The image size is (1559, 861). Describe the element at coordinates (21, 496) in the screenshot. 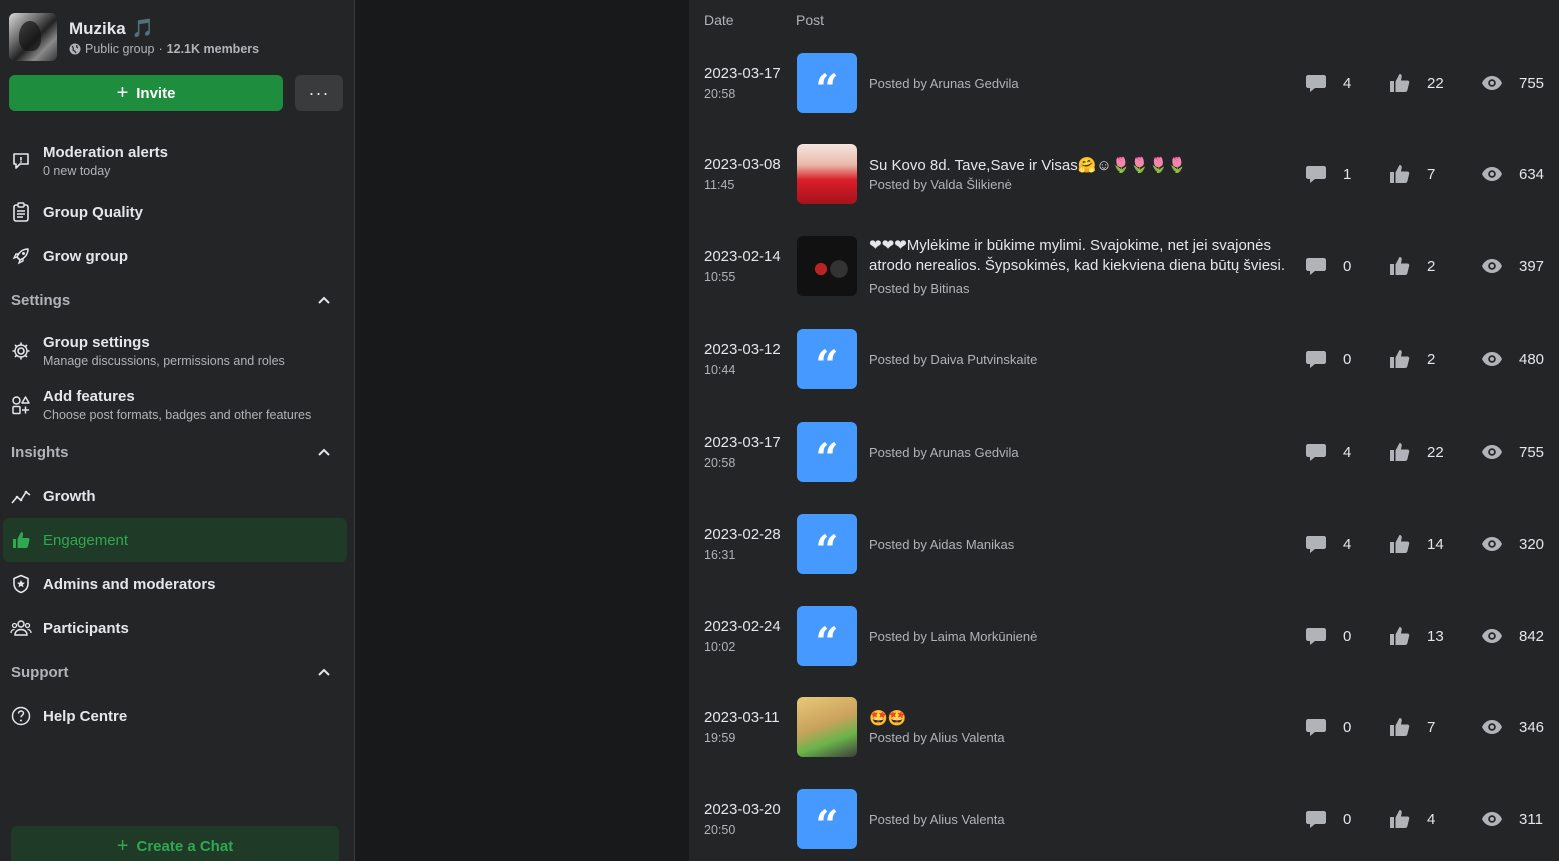

I see `trend-line-icon` at that location.